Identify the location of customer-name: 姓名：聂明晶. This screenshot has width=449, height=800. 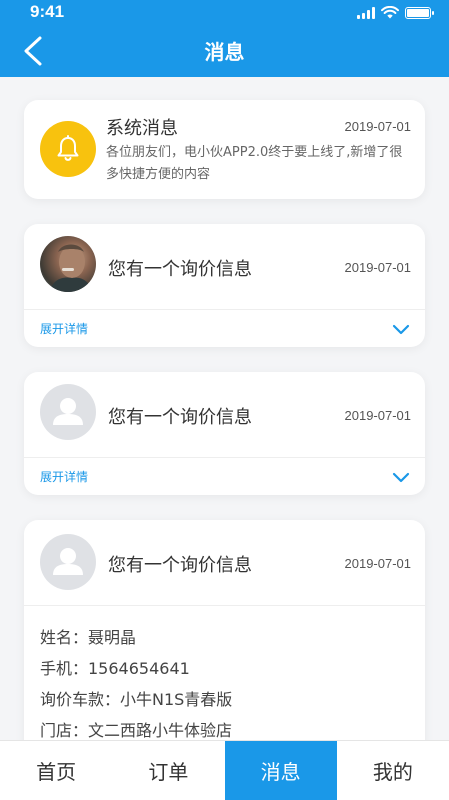
(88, 637).